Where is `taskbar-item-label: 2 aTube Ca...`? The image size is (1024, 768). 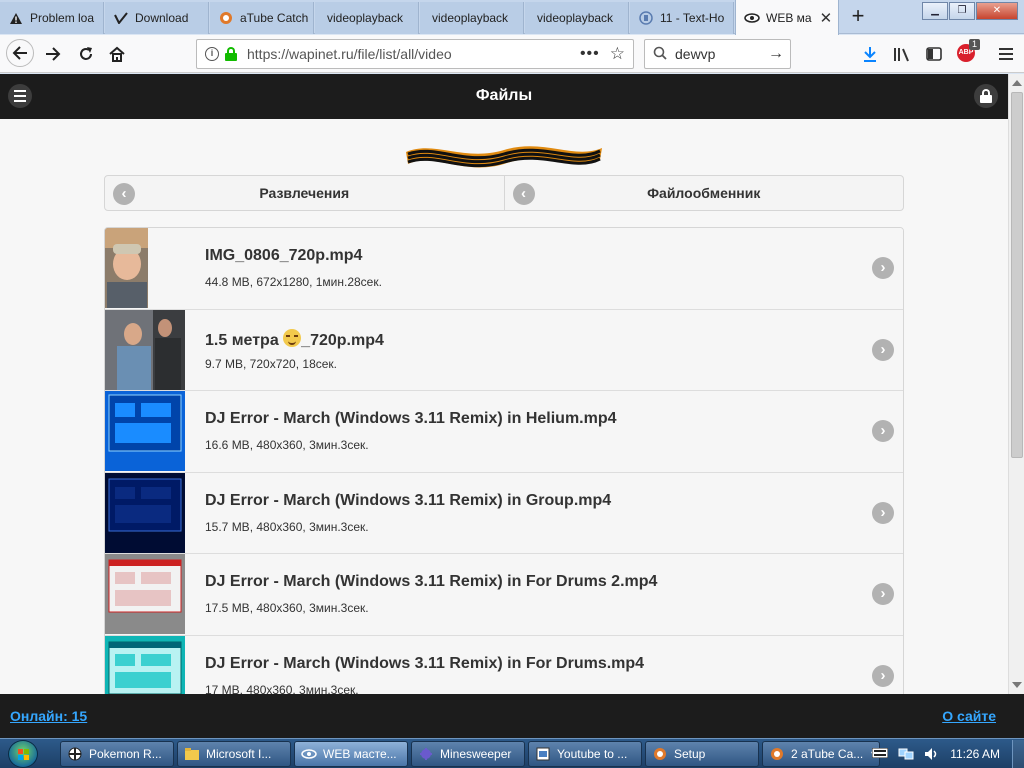 taskbar-item-label: 2 aTube Ca... is located at coordinates (827, 754).